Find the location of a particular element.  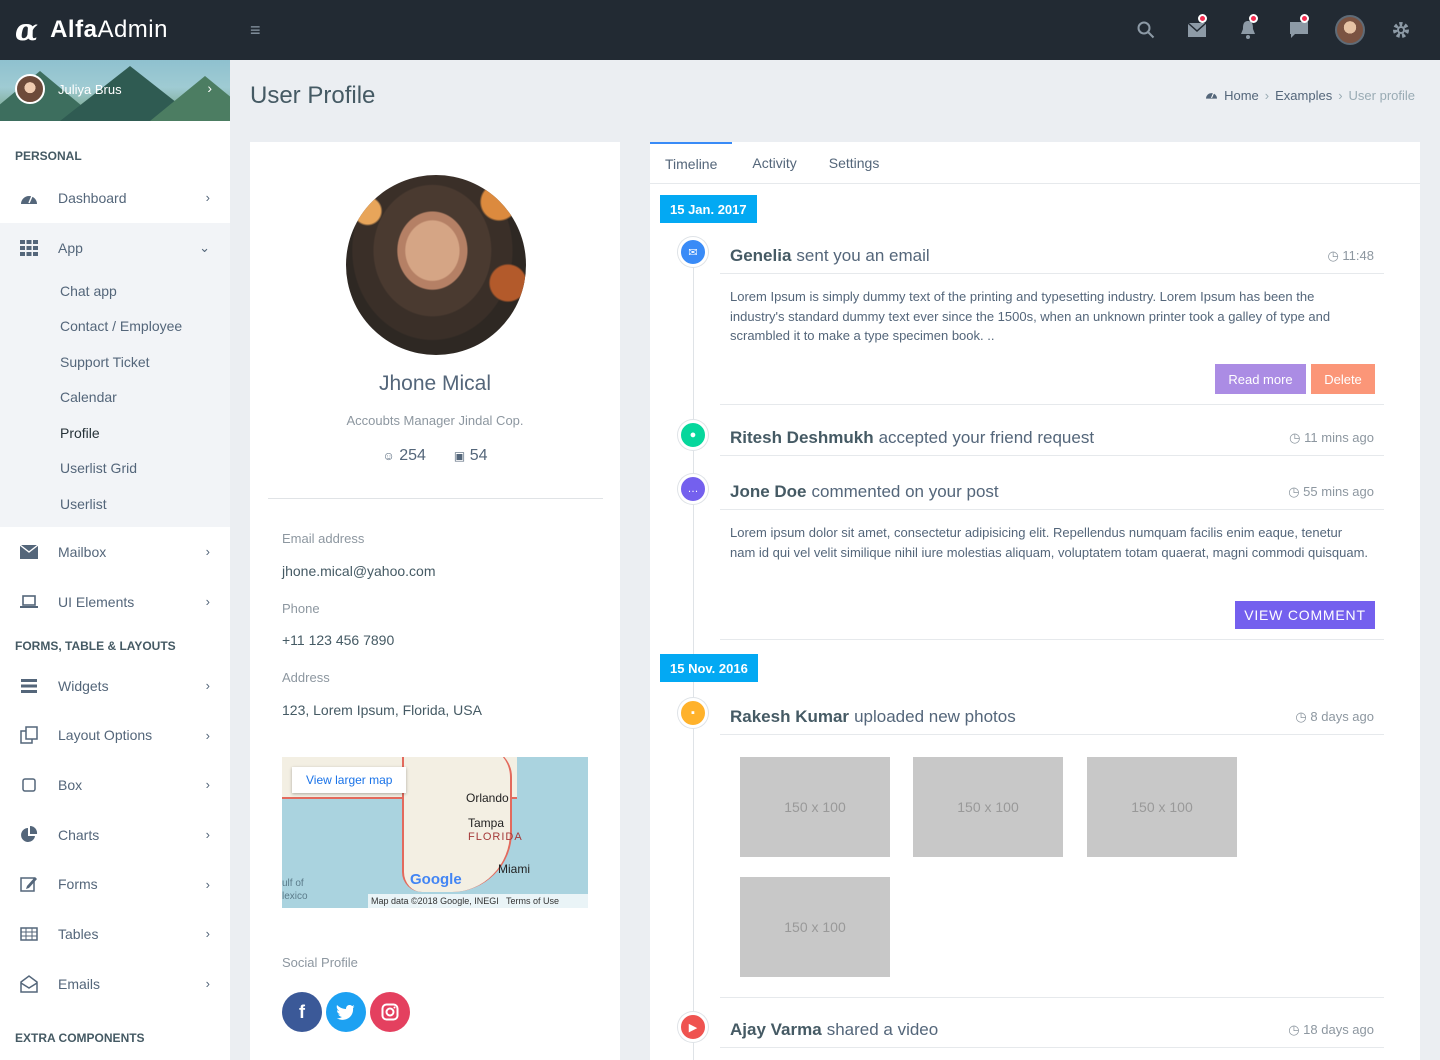

user-icon: ● is located at coordinates (693, 435).